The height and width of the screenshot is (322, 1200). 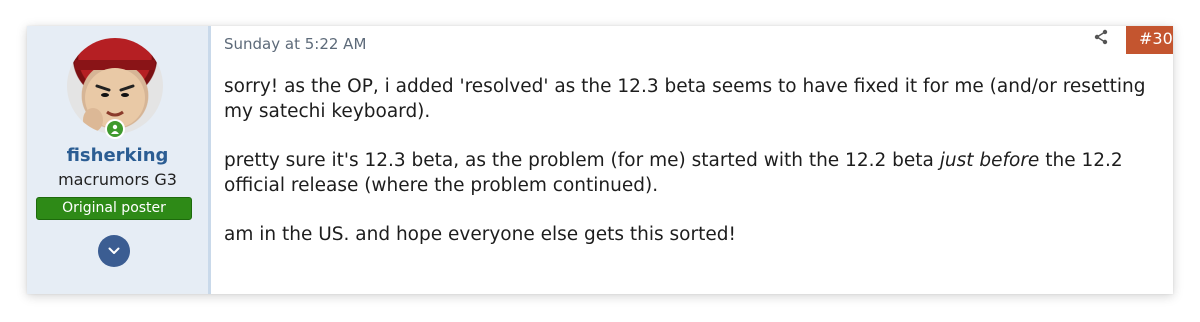 I want to click on share-button, so click(x=1102, y=38).